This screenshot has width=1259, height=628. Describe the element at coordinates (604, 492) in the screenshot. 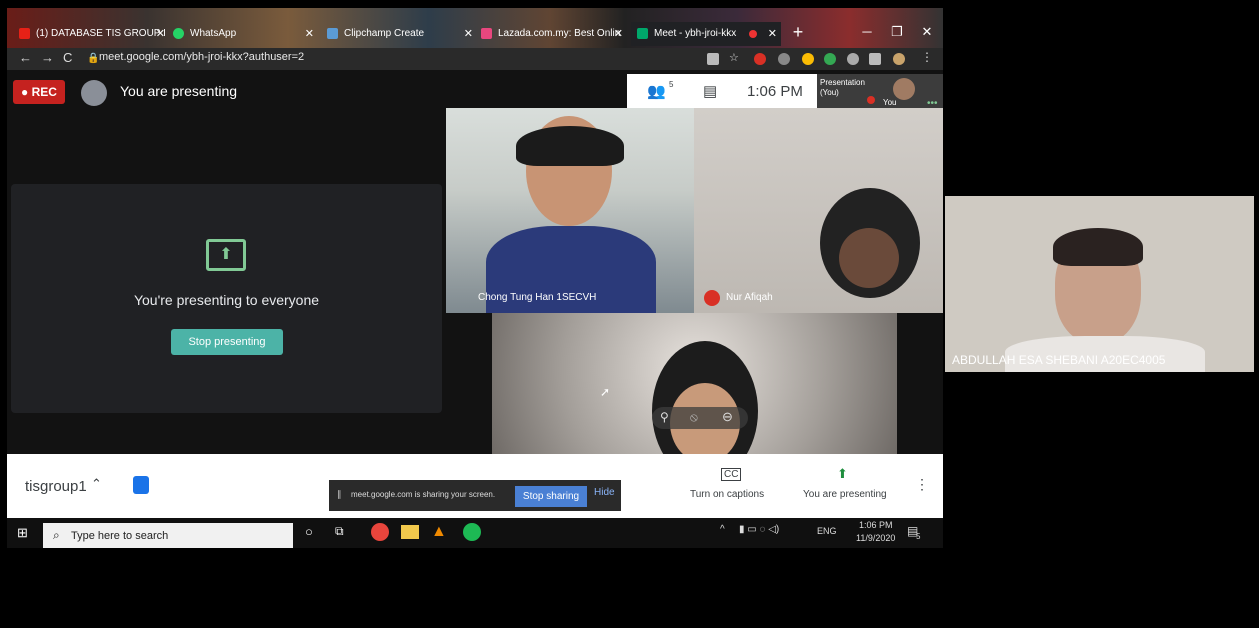

I see `hide-button: Hide` at that location.